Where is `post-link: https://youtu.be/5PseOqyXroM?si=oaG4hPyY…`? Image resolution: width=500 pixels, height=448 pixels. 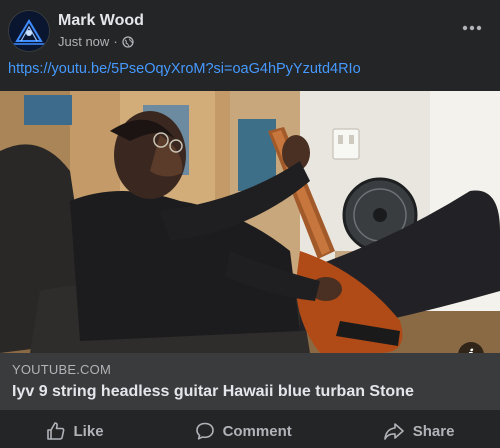
post-link: https://youtu.be/5PseOqyXroM?si=oaG4hPyY… is located at coordinates (184, 69).